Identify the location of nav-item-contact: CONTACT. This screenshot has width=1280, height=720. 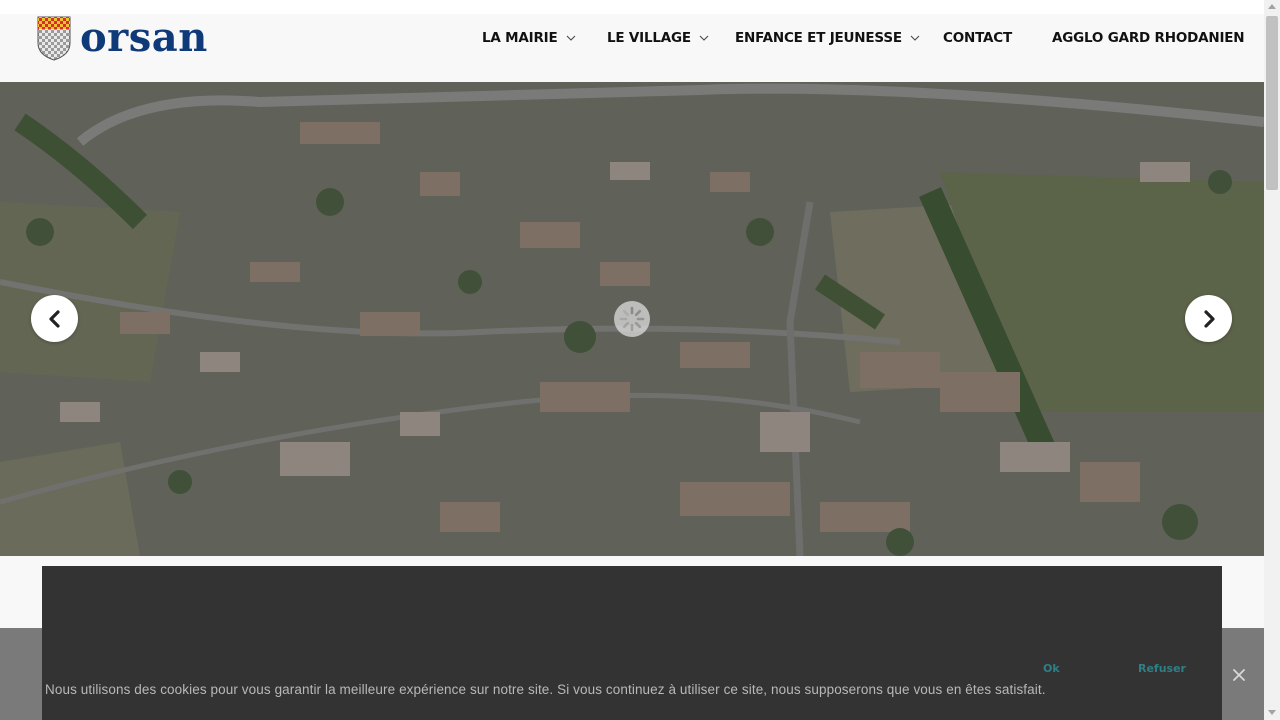
(977, 38).